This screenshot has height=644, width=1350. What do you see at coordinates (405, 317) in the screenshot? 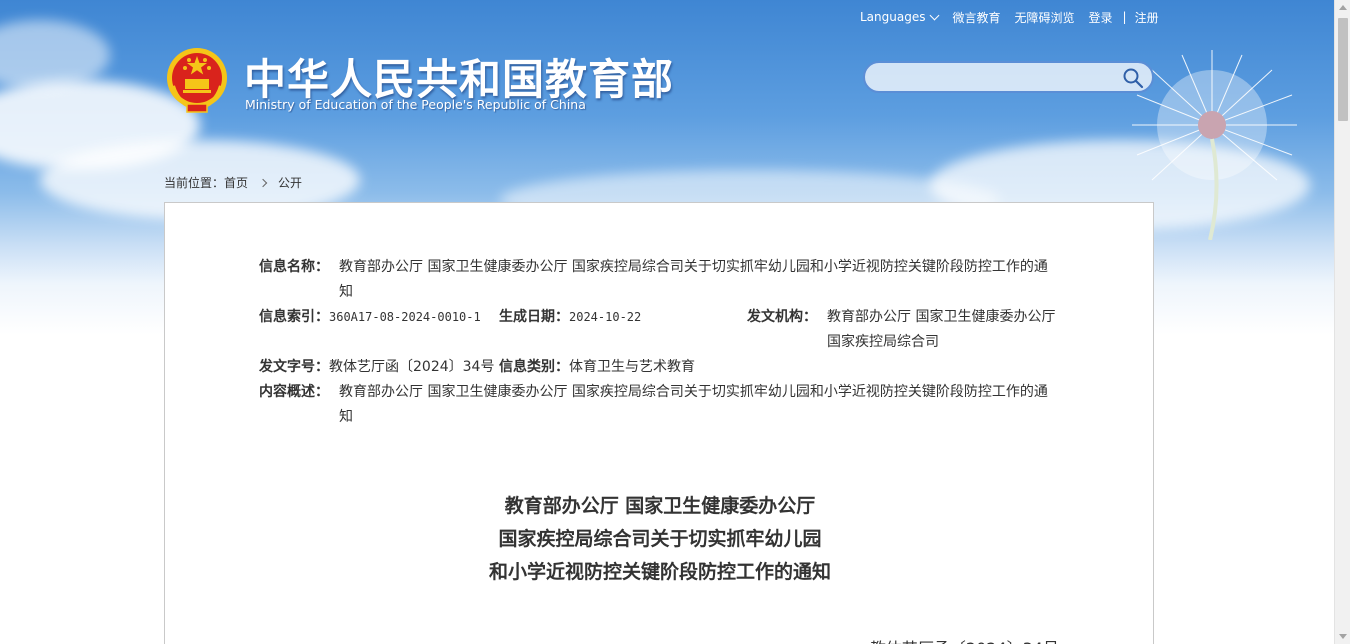
I see `info-index-value: 360A17-08-2024-0010-1` at bounding box center [405, 317].